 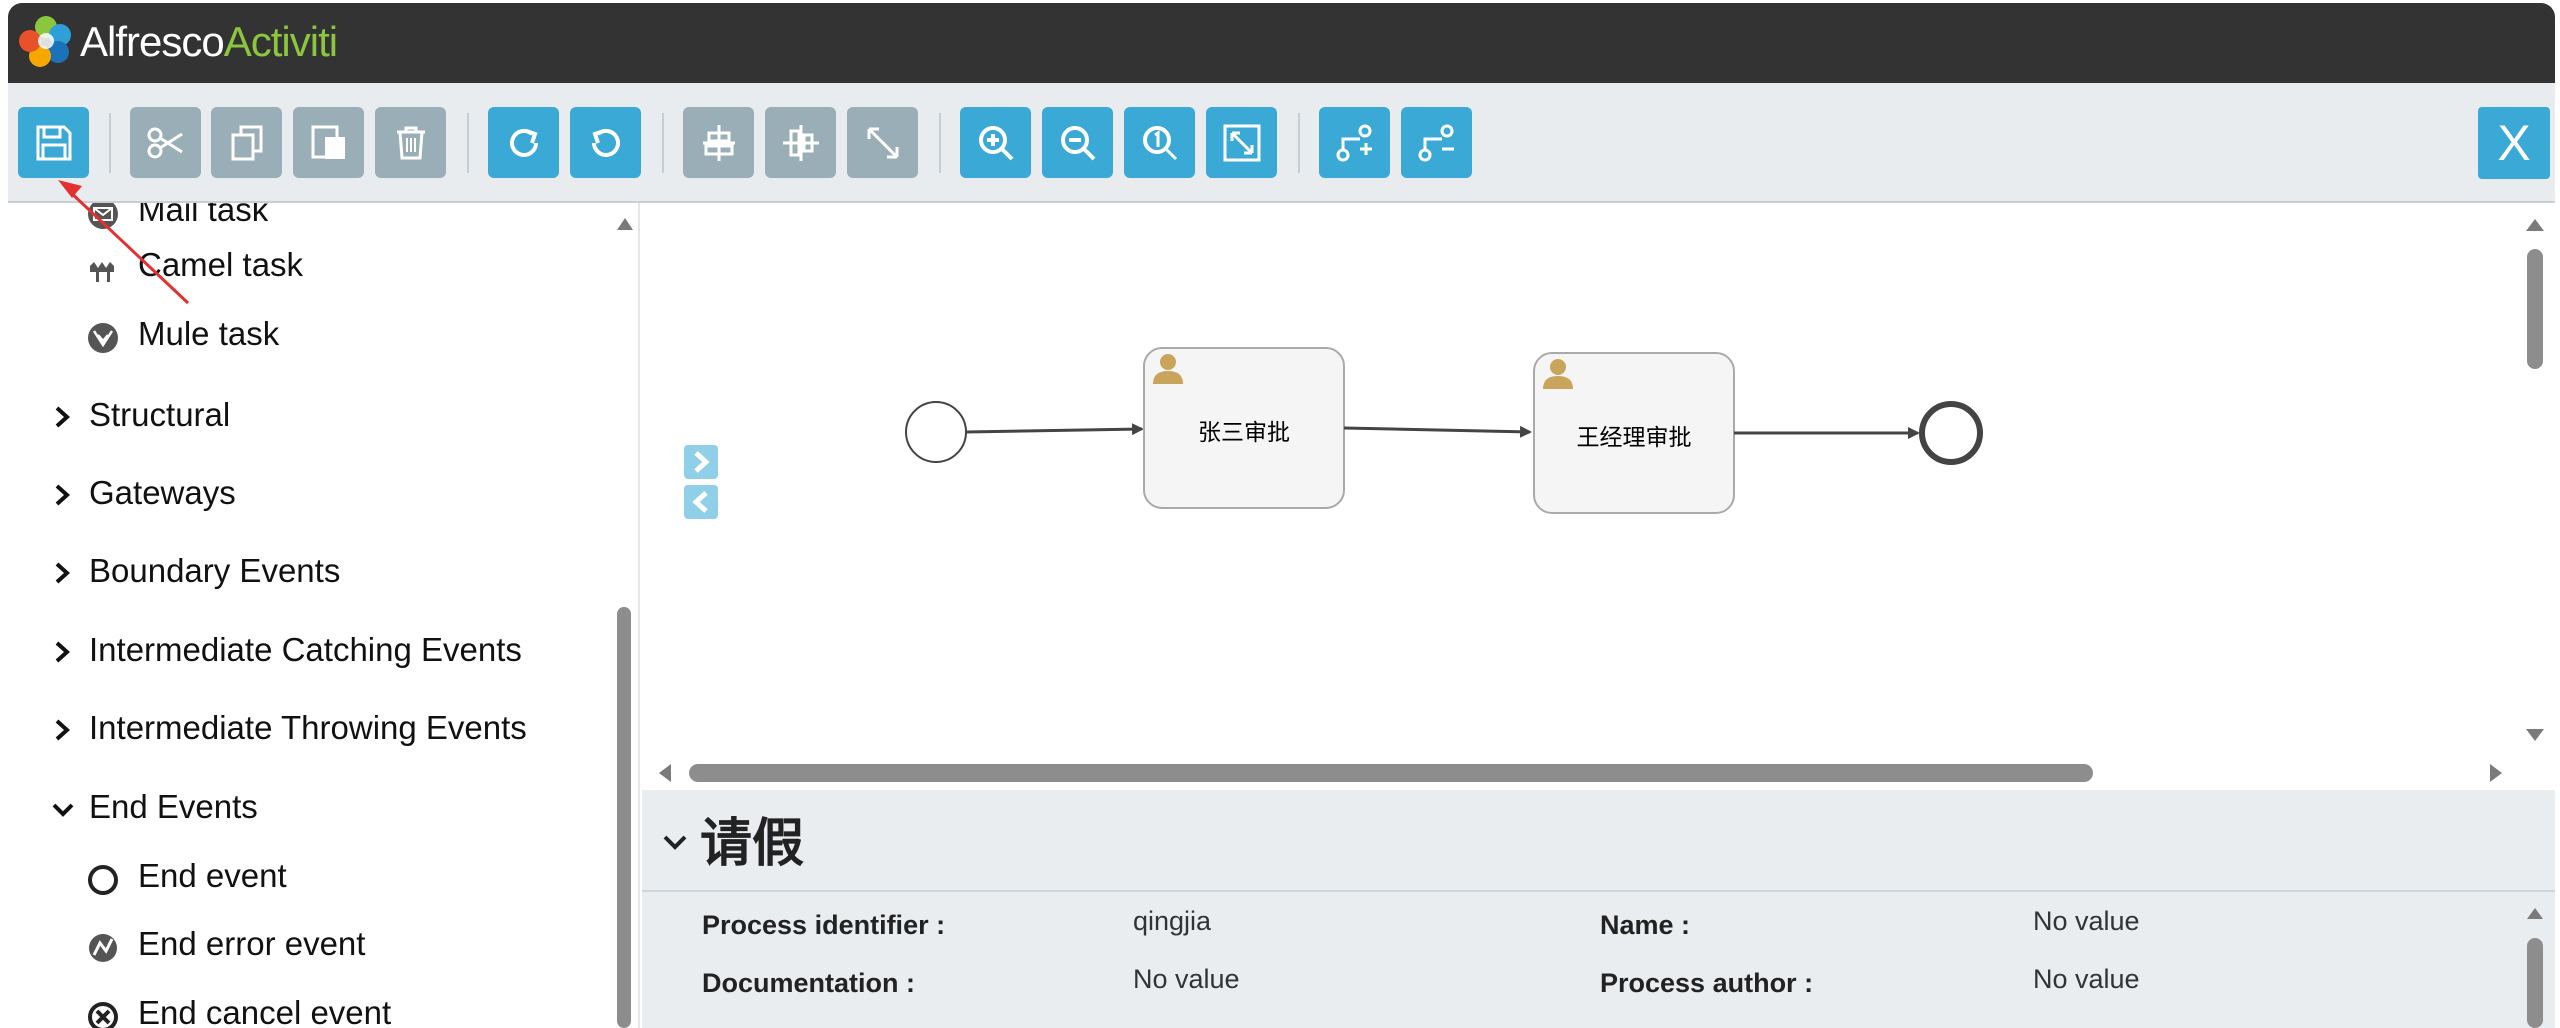 What do you see at coordinates (103, 338) in the screenshot?
I see `mule-icon` at bounding box center [103, 338].